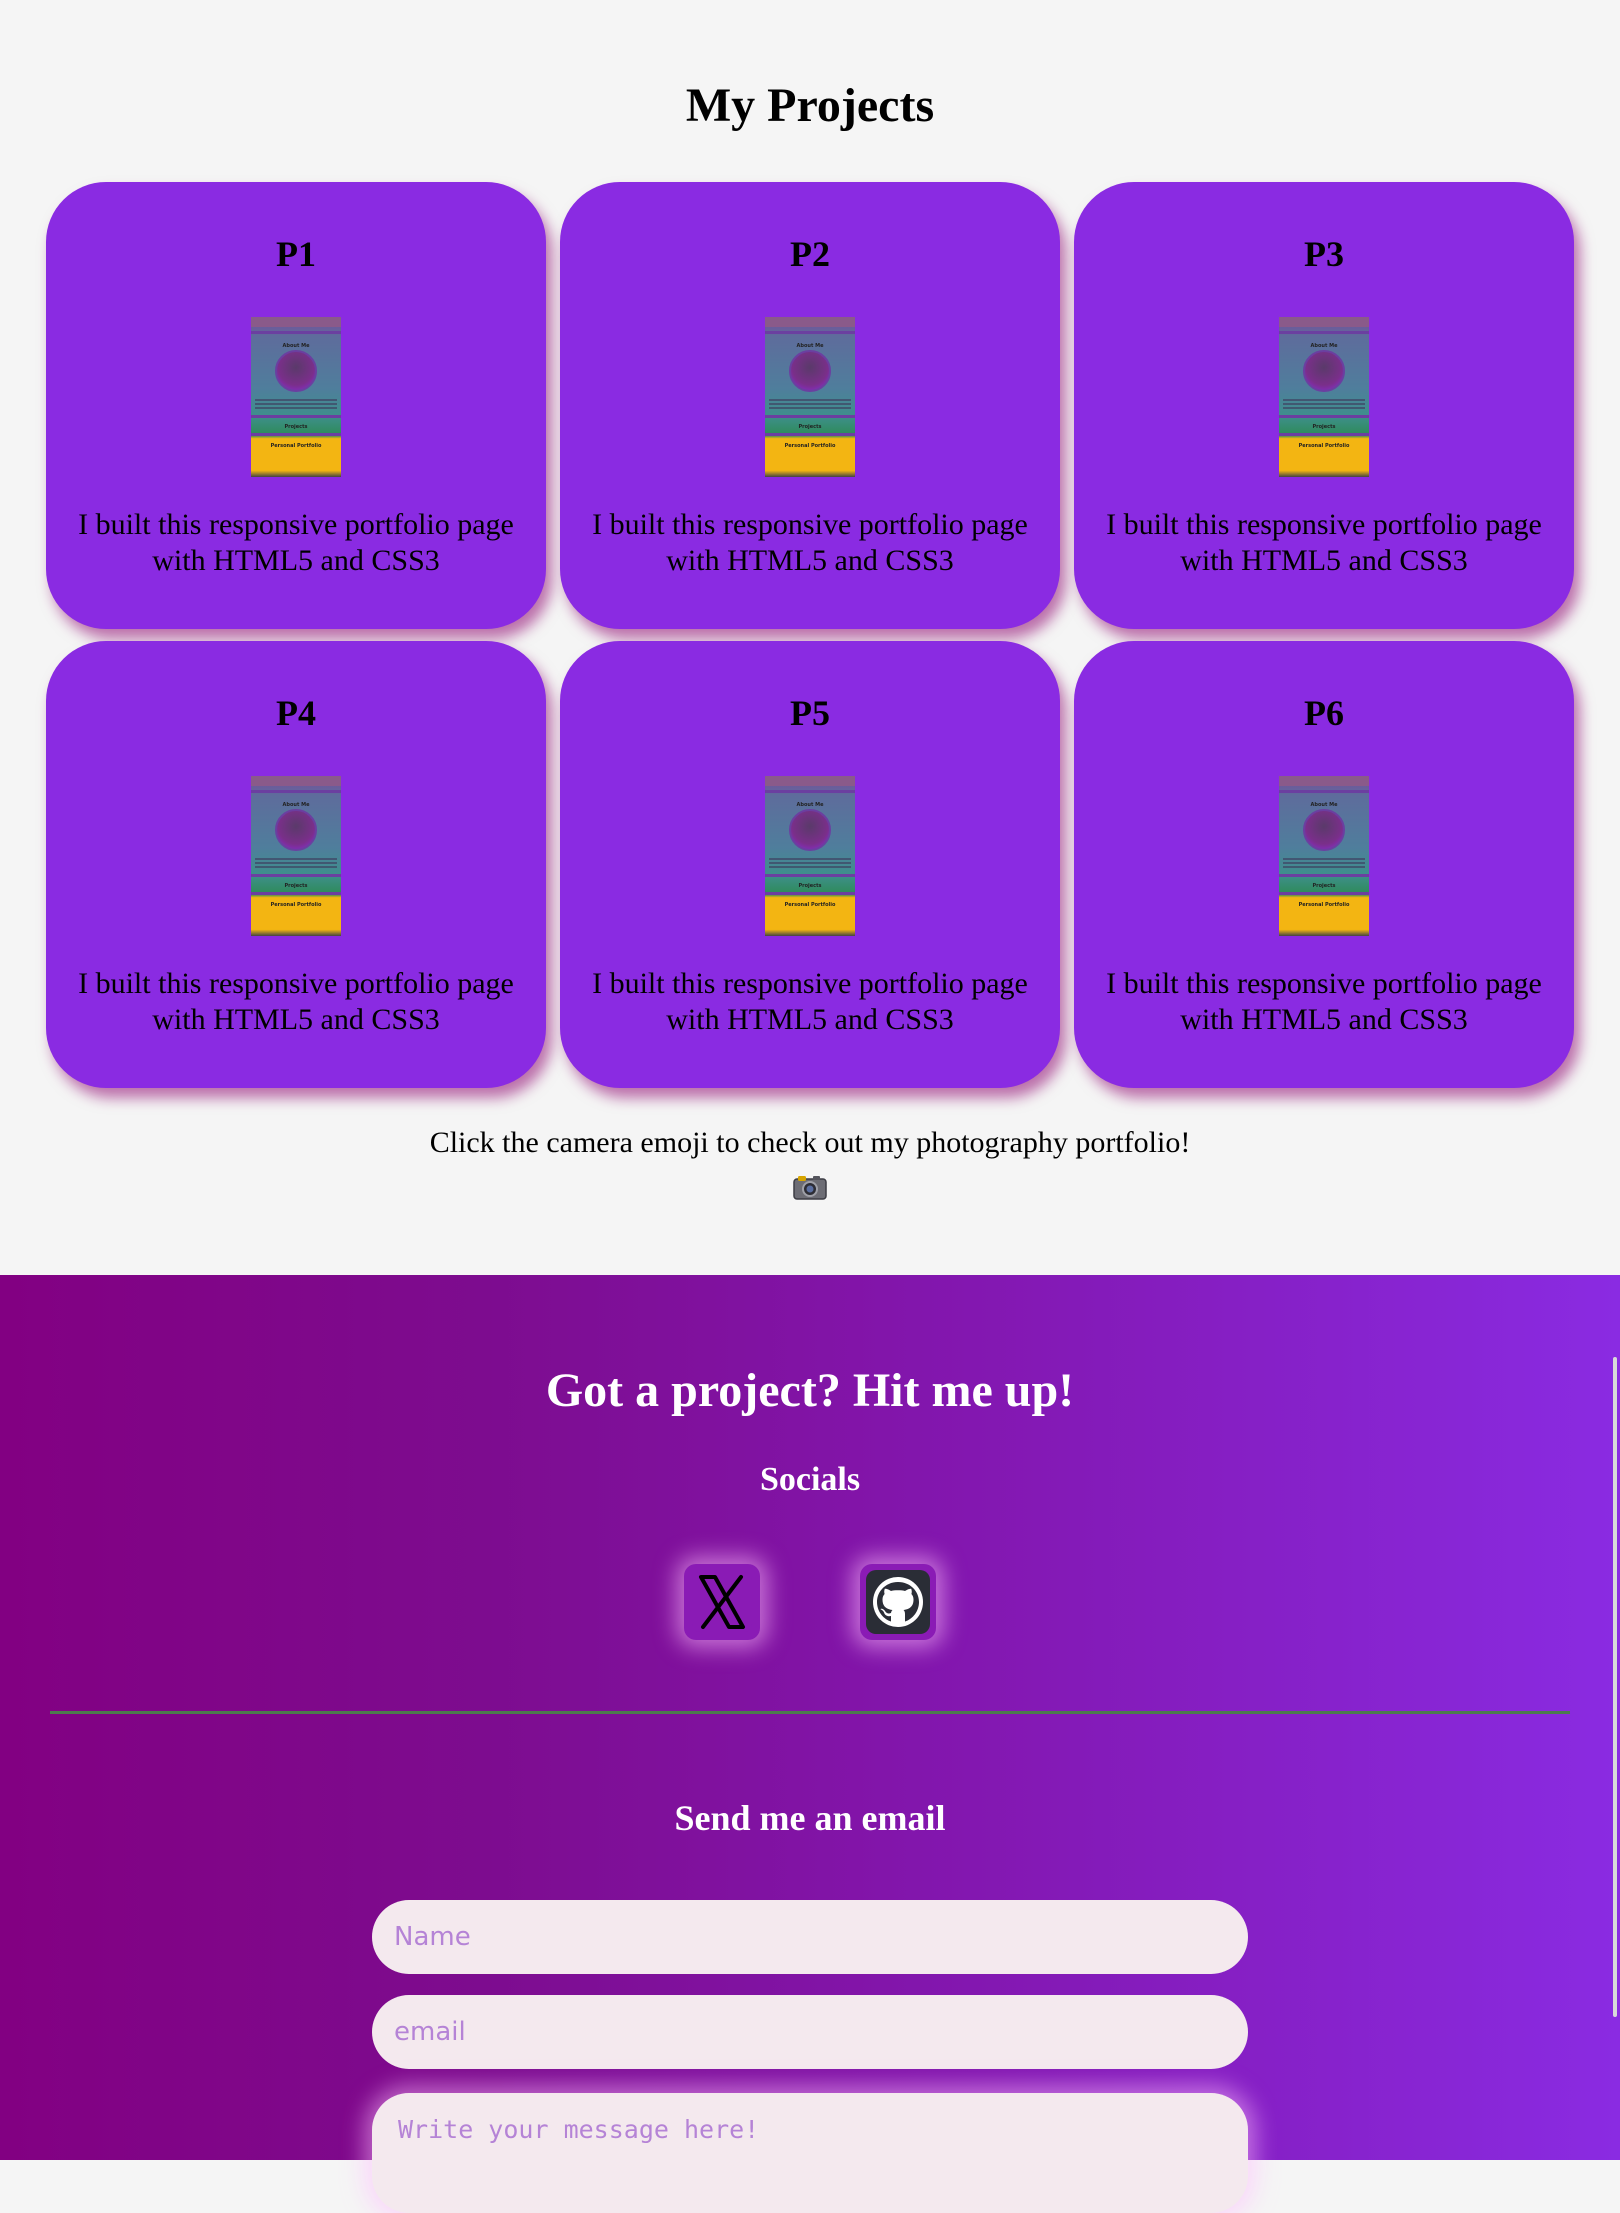  What do you see at coordinates (810, 1818) in the screenshot?
I see `email-title: Send me an email` at bounding box center [810, 1818].